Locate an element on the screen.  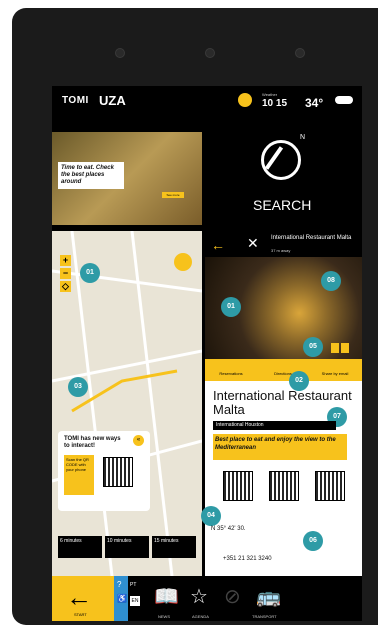
restaurant-photo: 01 08 05 is located at coordinates (283, 308).